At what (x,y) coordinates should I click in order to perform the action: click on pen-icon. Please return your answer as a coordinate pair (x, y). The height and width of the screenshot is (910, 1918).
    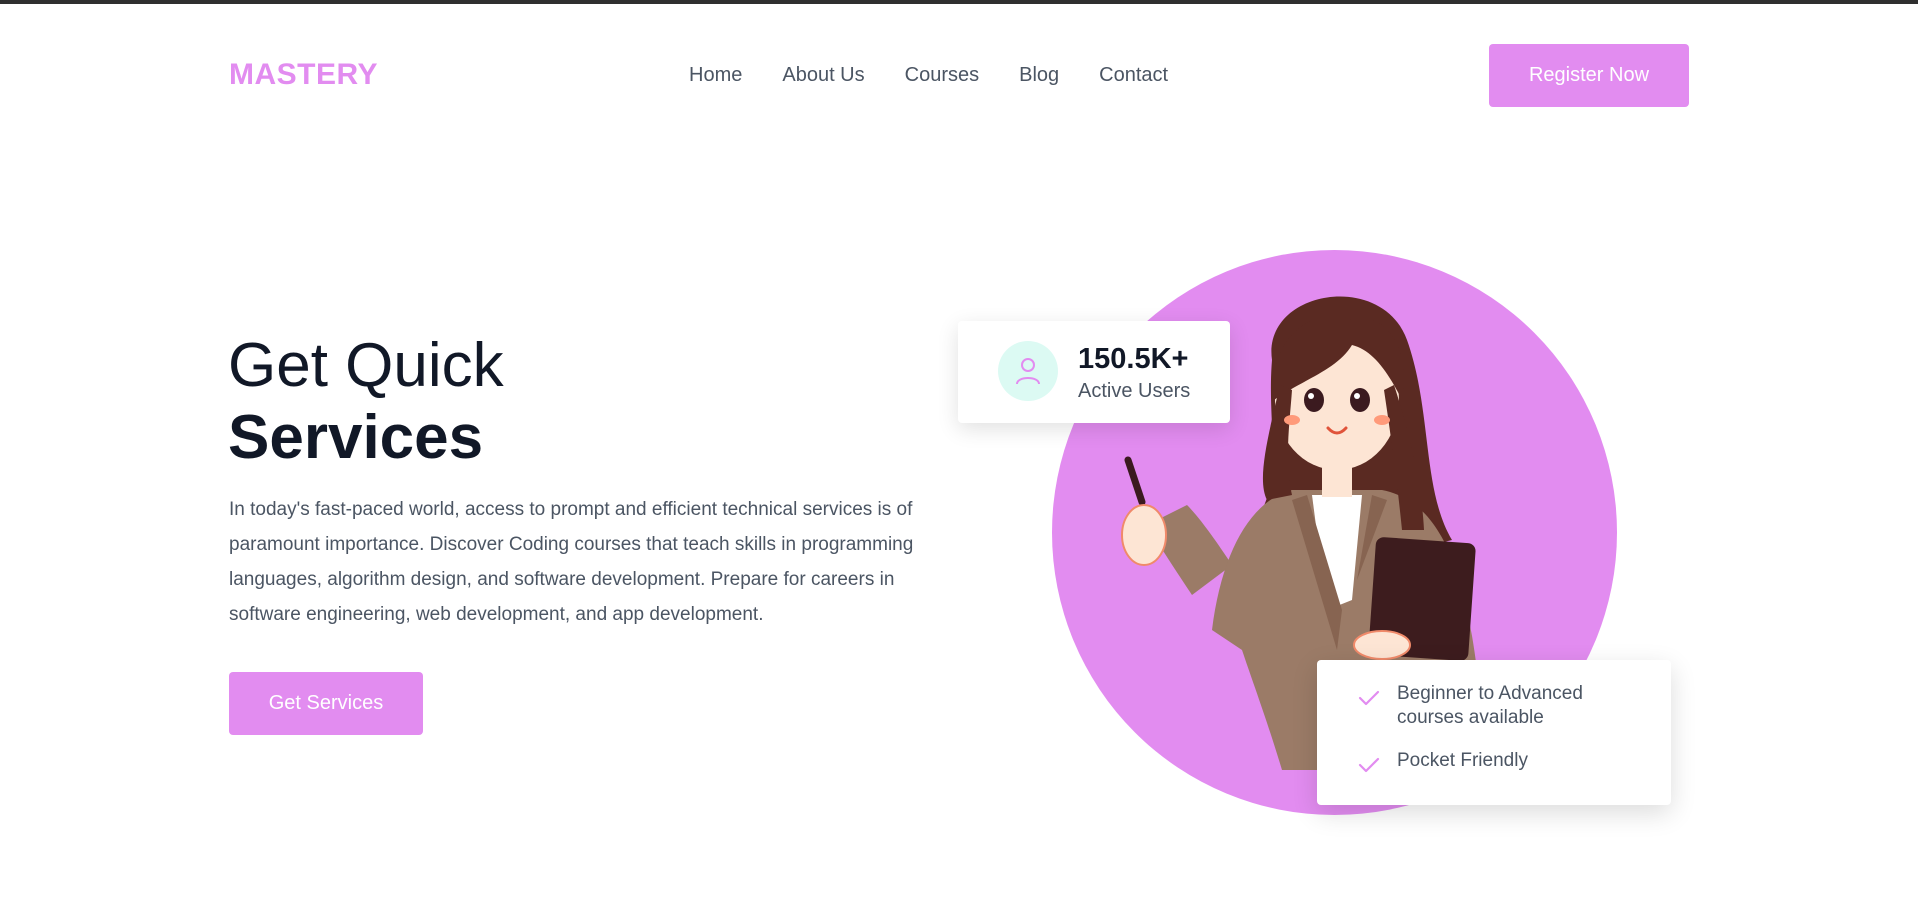
    Looking at the image, I should click on (1135, 481).